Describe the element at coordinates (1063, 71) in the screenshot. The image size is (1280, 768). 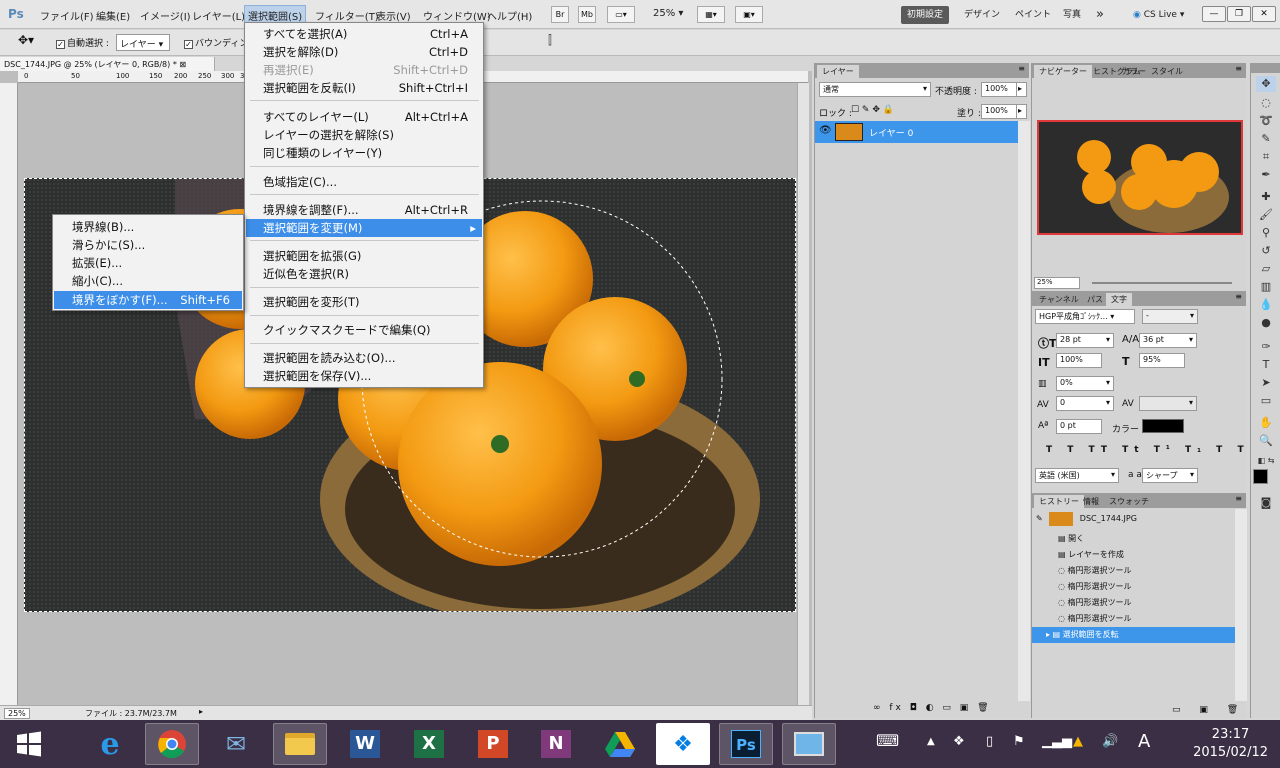
I see `tab-navigator: ナビゲーター` at that location.